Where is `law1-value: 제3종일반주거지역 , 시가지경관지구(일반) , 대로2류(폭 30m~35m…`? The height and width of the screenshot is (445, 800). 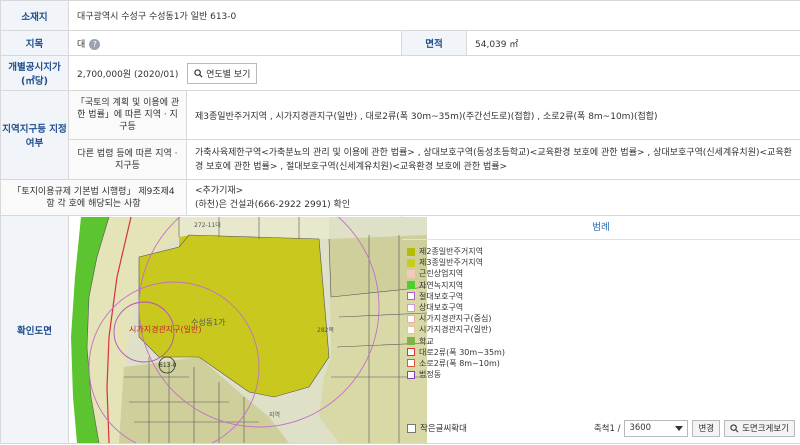
law1-value: 제3종일반주거지역 , 시가지경관지구(일반) , 대로2류(폭 30m~35m… is located at coordinates (493, 115).